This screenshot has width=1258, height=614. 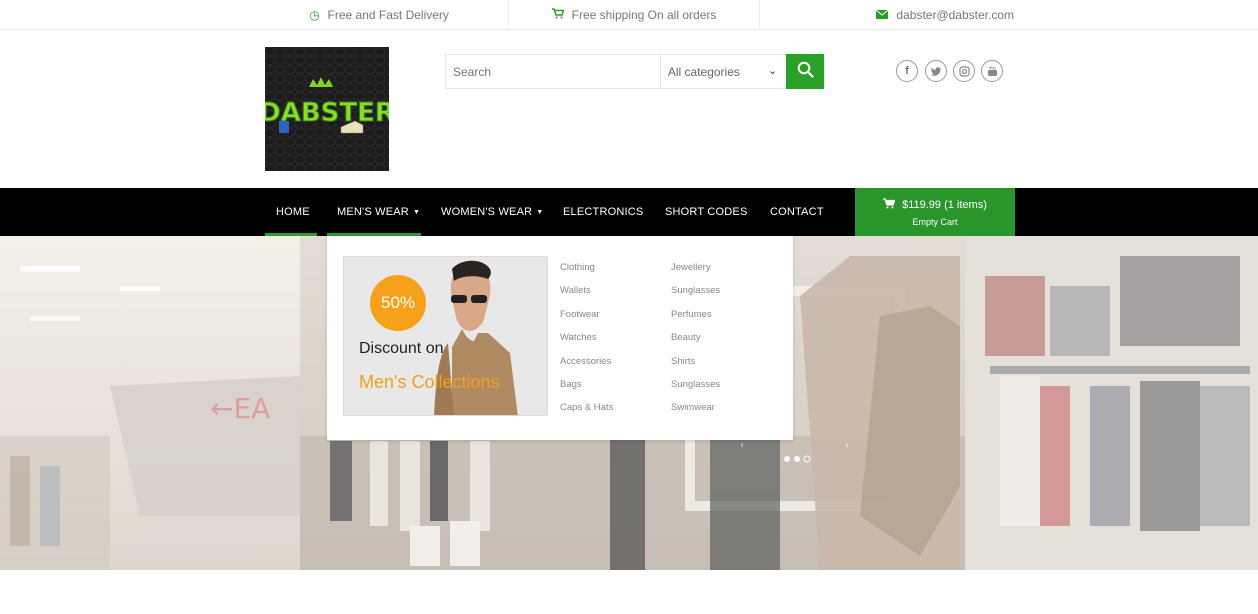 I want to click on promo-line-1: Discount on, so click(x=401, y=348).